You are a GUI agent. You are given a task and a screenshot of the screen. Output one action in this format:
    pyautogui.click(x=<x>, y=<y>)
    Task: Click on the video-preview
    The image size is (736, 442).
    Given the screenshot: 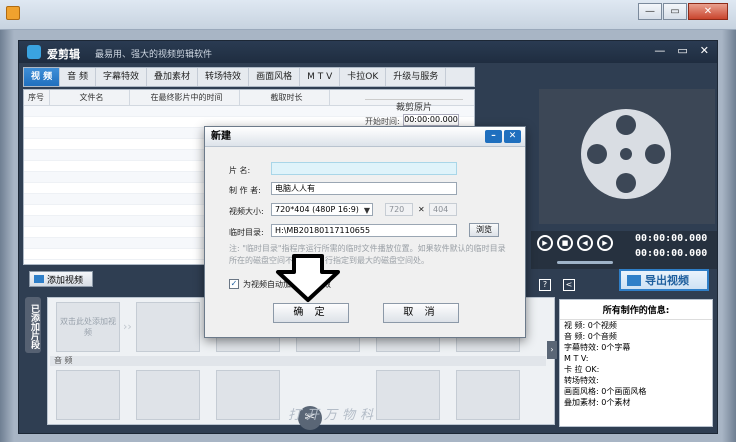 What is the action you would take?
    pyautogui.click(x=627, y=156)
    